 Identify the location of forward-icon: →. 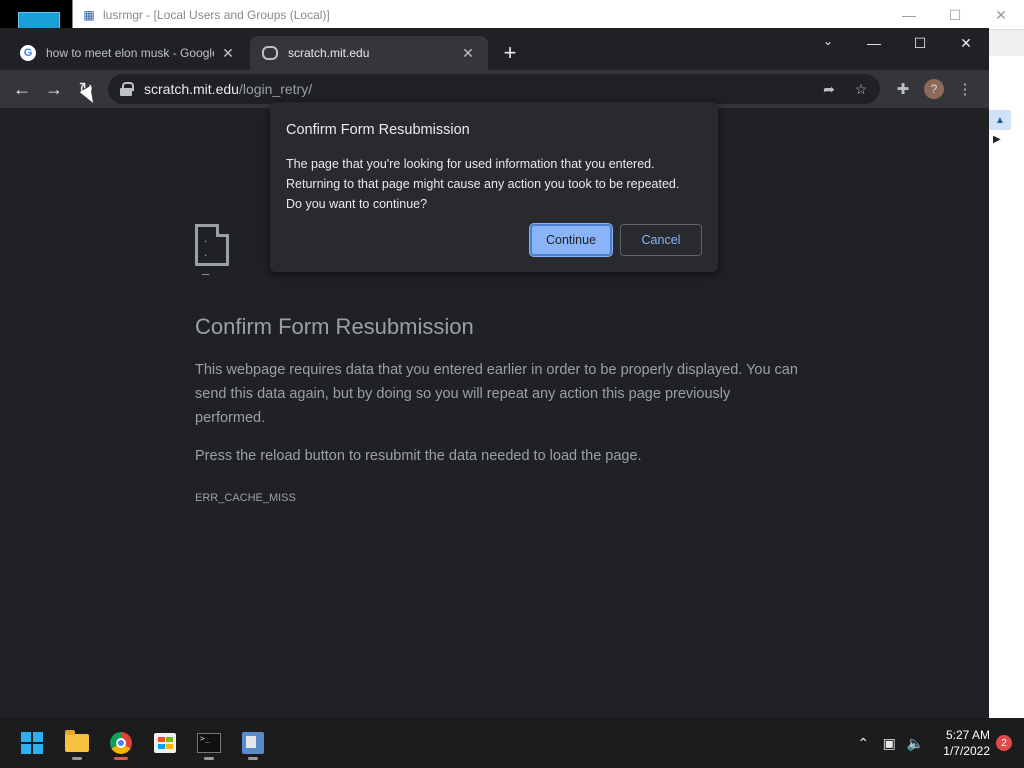
(54, 89).